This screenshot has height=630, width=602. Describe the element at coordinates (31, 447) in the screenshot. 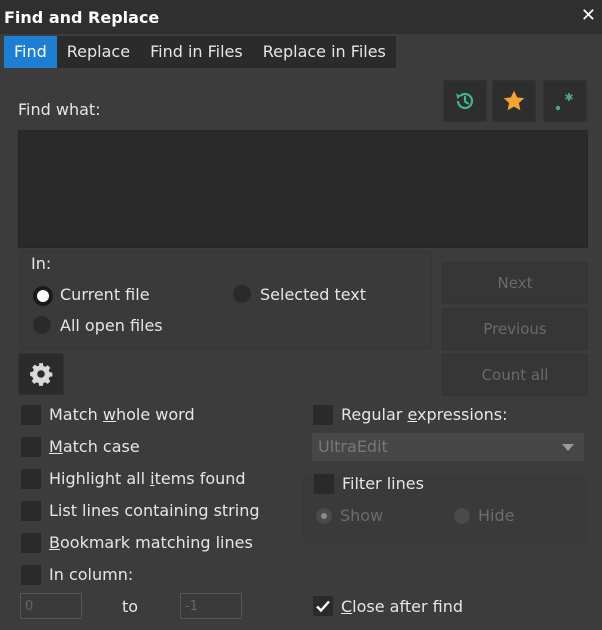

I see `match-case-checkbox` at that location.